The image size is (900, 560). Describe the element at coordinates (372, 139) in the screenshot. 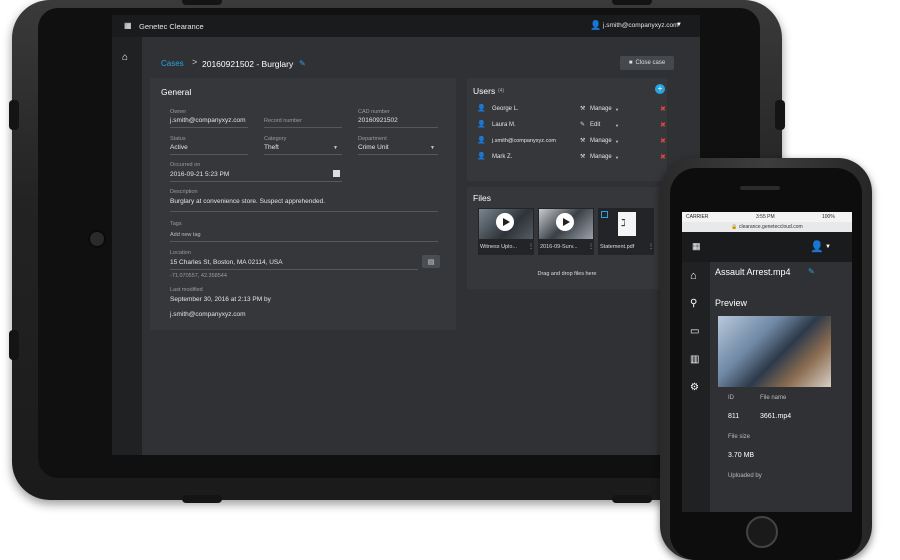

I see `department-label: Department` at that location.